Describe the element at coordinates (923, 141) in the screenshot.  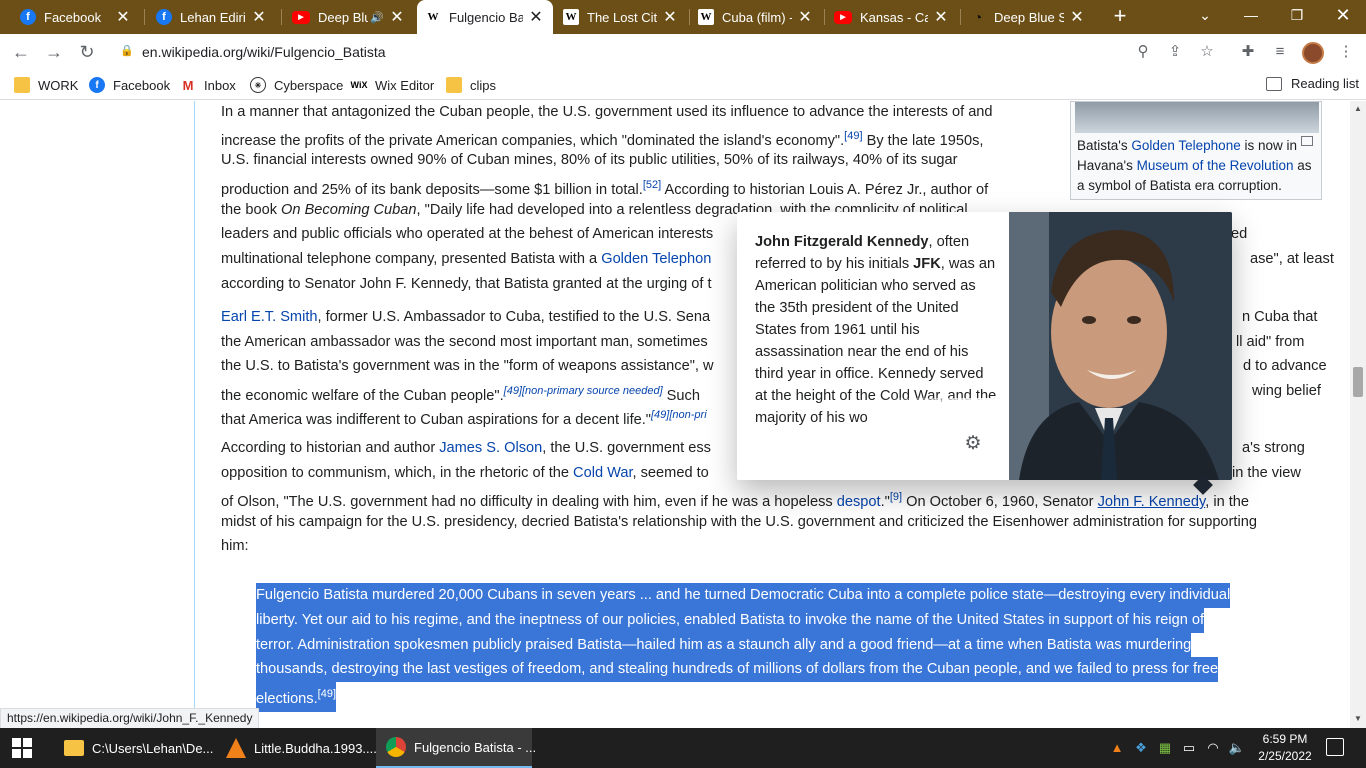
I see `text: By the late 1950s,` at that location.